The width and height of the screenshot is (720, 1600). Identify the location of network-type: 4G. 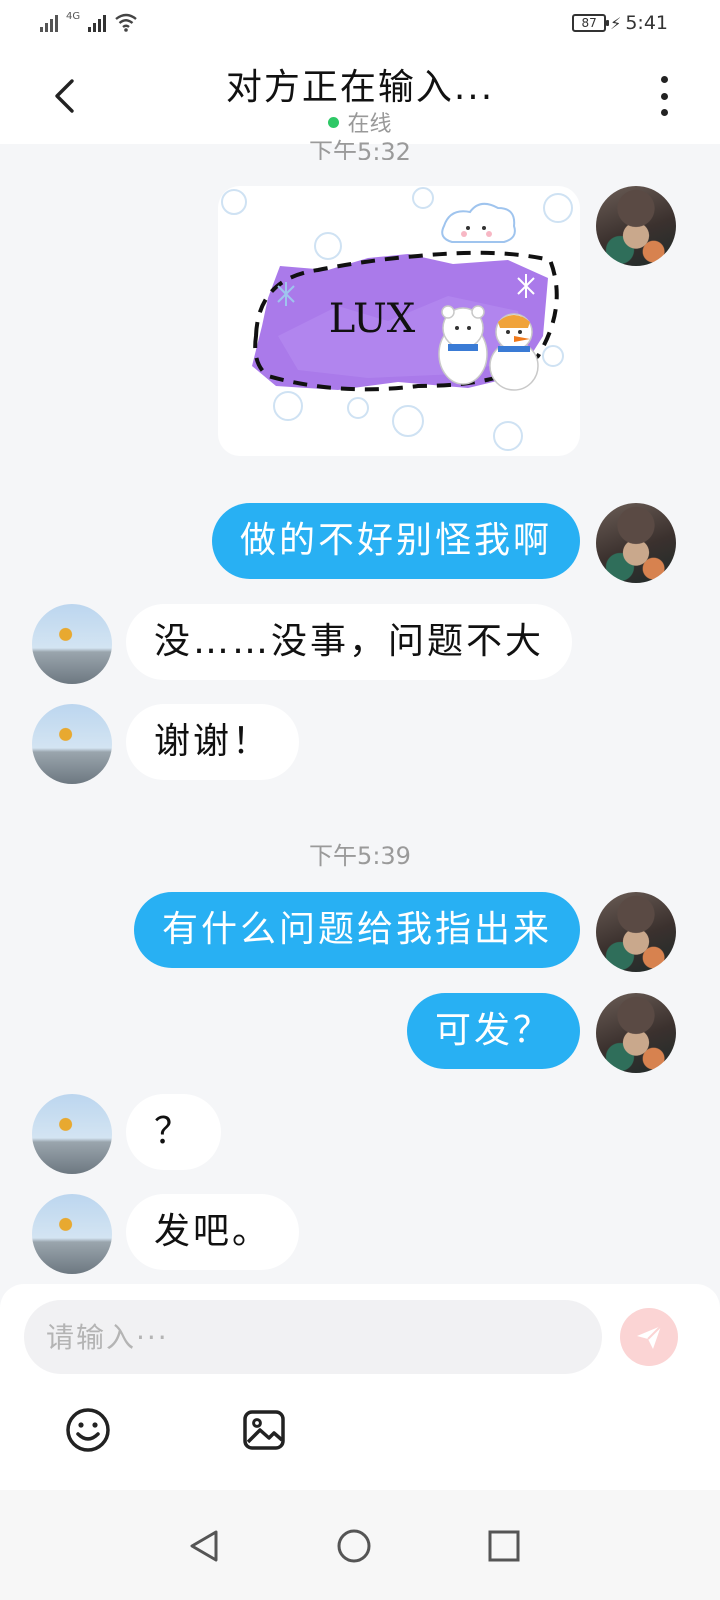
(73, 16).